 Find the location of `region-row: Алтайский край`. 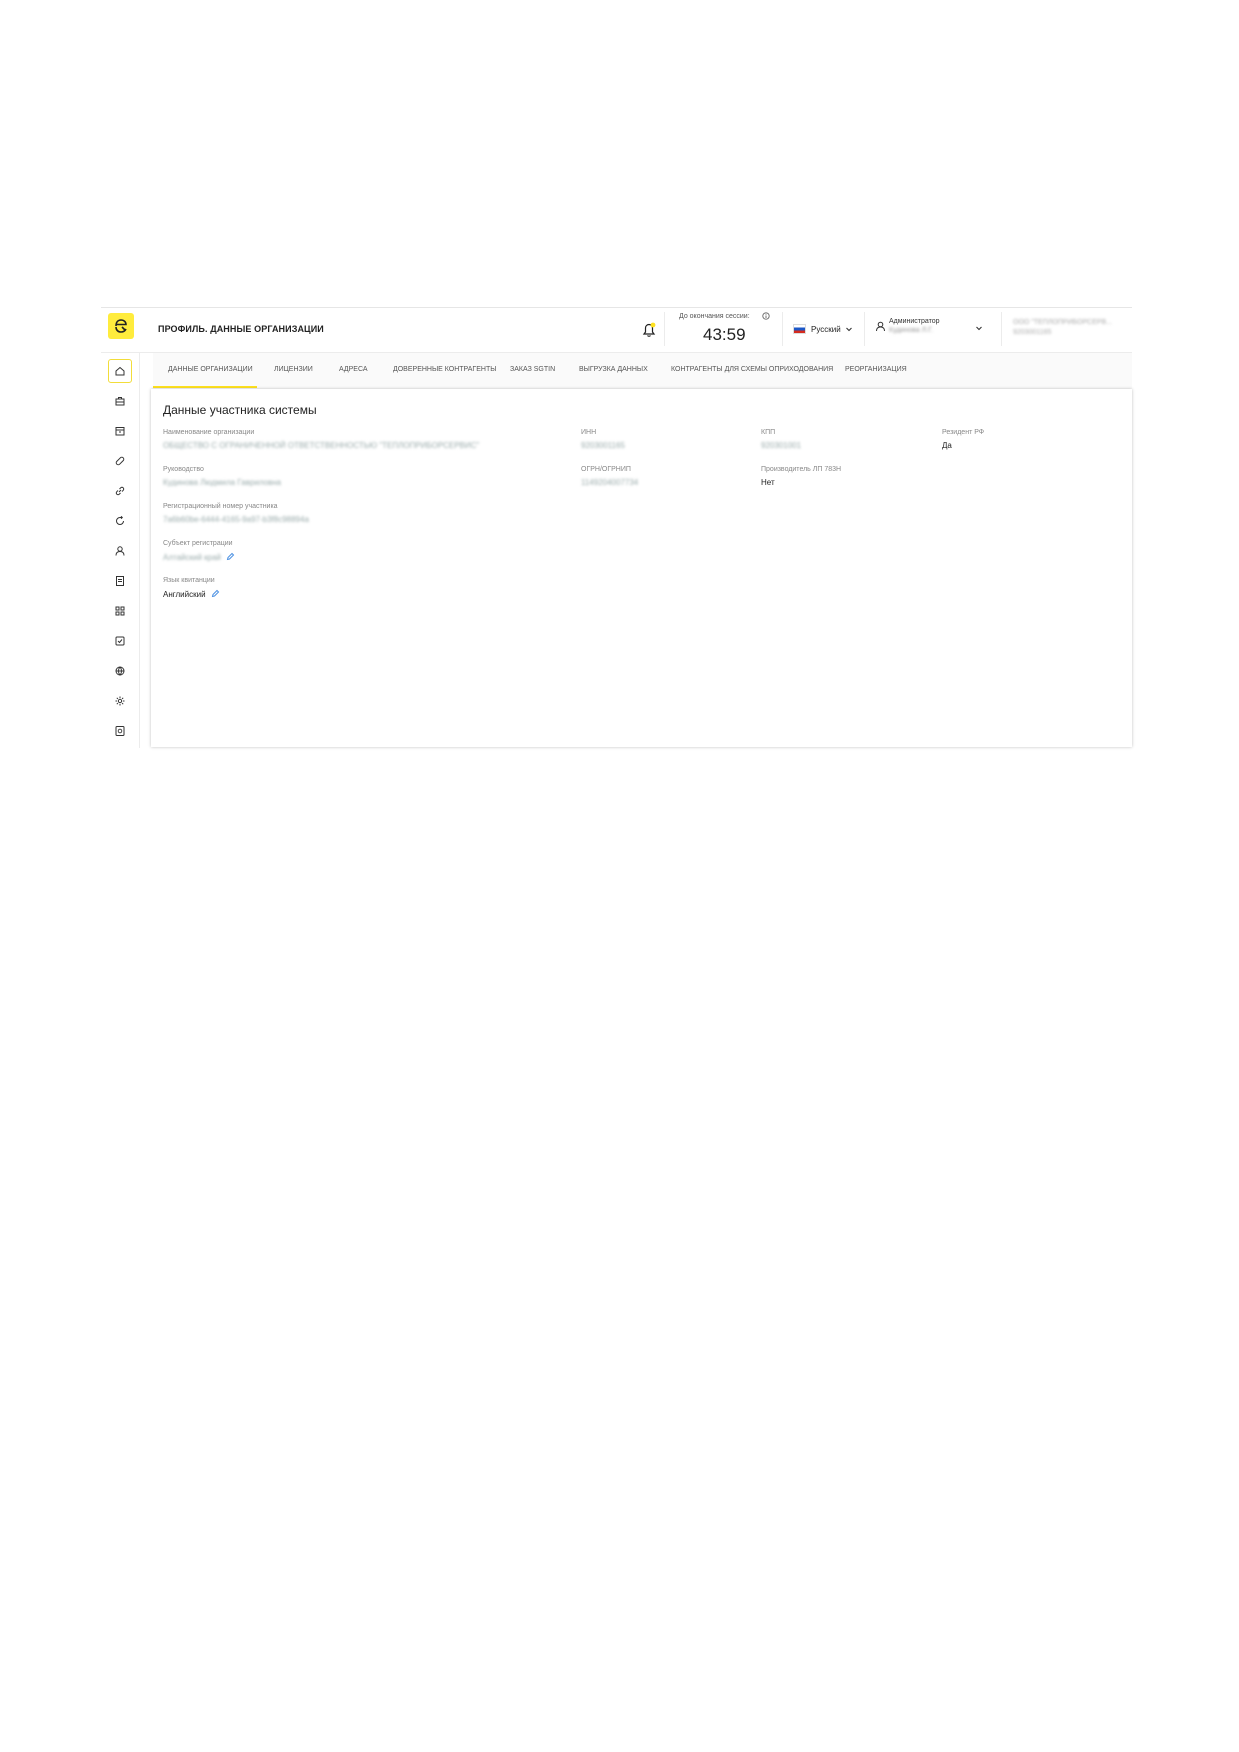

region-row: Алтайский край is located at coordinates (199, 557).